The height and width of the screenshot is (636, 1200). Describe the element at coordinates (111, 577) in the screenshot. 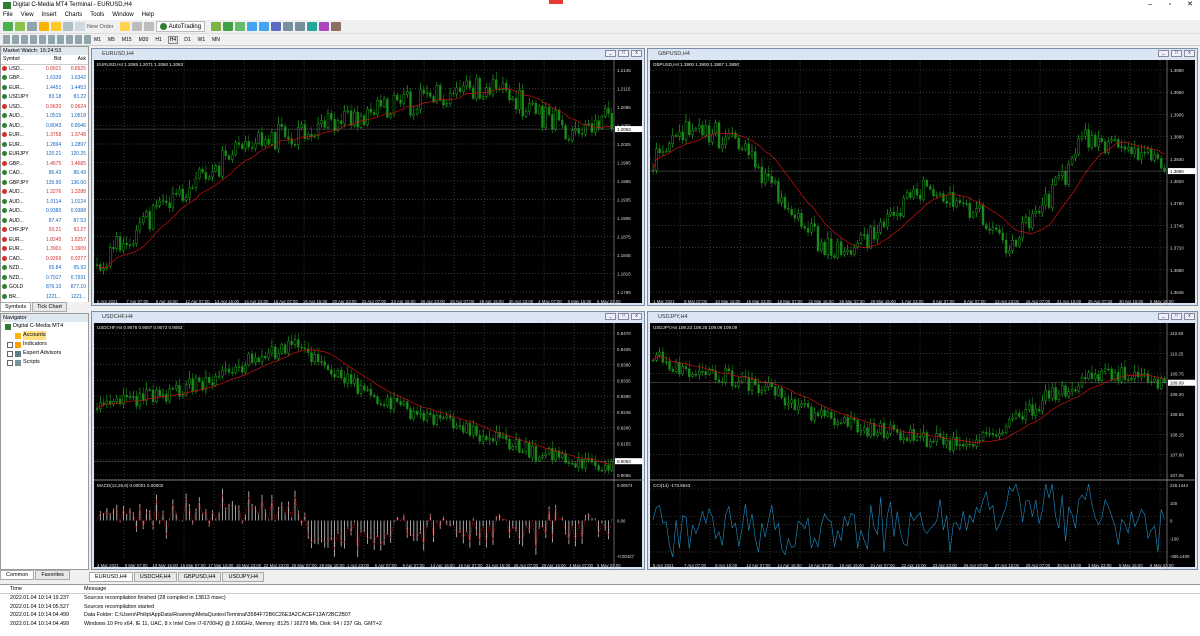

I see `tab-eurusd: EURUSD,H4` at that location.